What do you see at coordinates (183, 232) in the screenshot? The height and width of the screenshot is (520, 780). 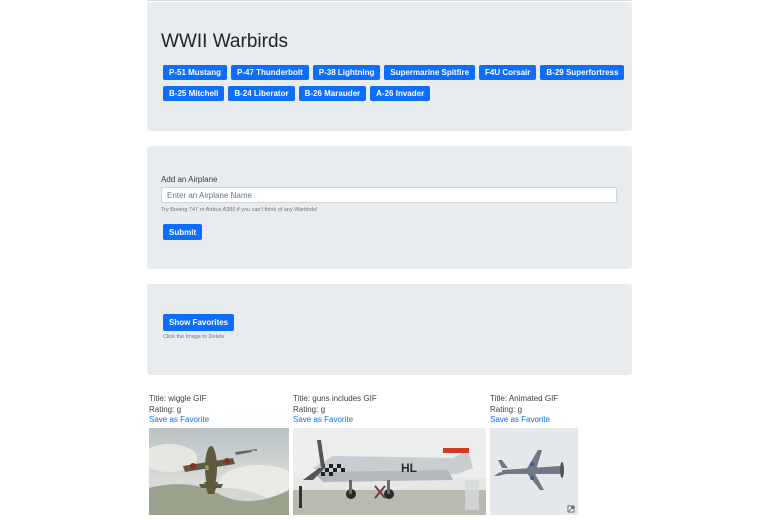 I see `submit-button: Submit` at bounding box center [183, 232].